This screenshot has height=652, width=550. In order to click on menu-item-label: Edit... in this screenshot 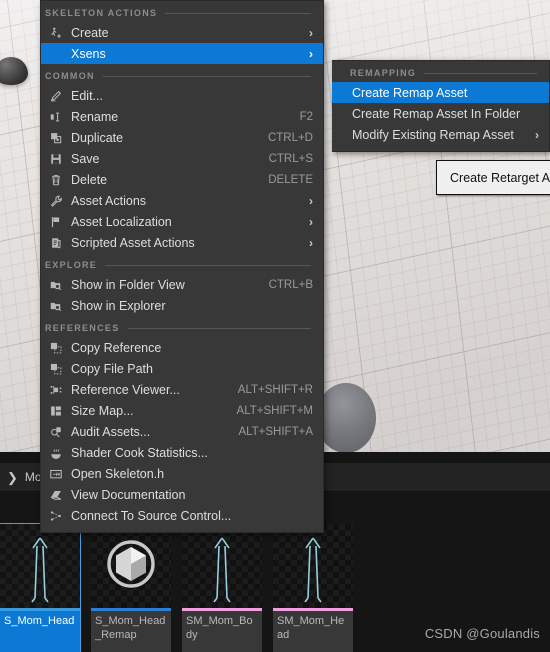, I will do `click(87, 95)`.